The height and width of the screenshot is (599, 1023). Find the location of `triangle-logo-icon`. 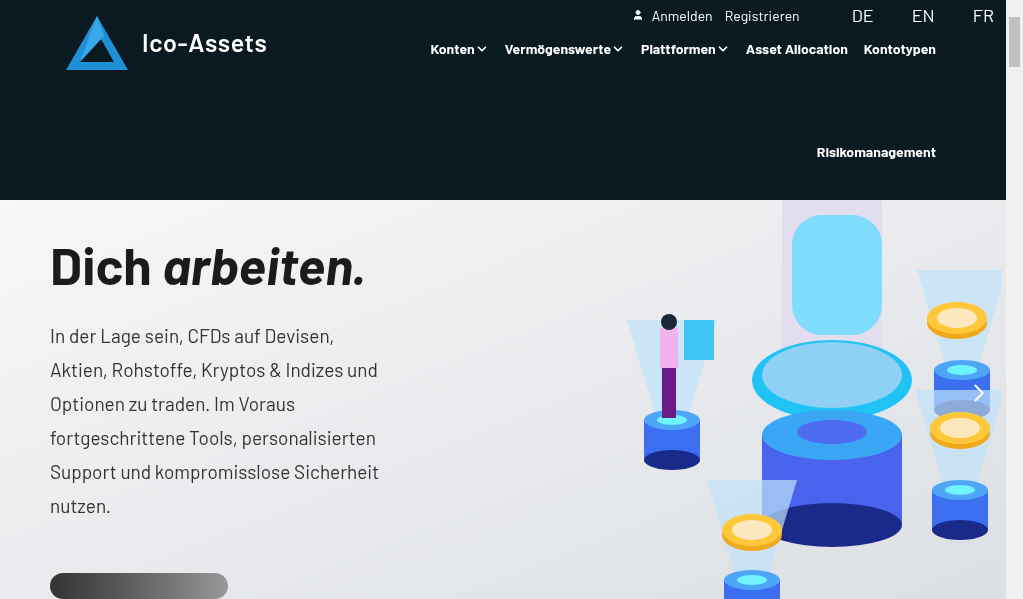

triangle-logo-icon is located at coordinates (97, 43).